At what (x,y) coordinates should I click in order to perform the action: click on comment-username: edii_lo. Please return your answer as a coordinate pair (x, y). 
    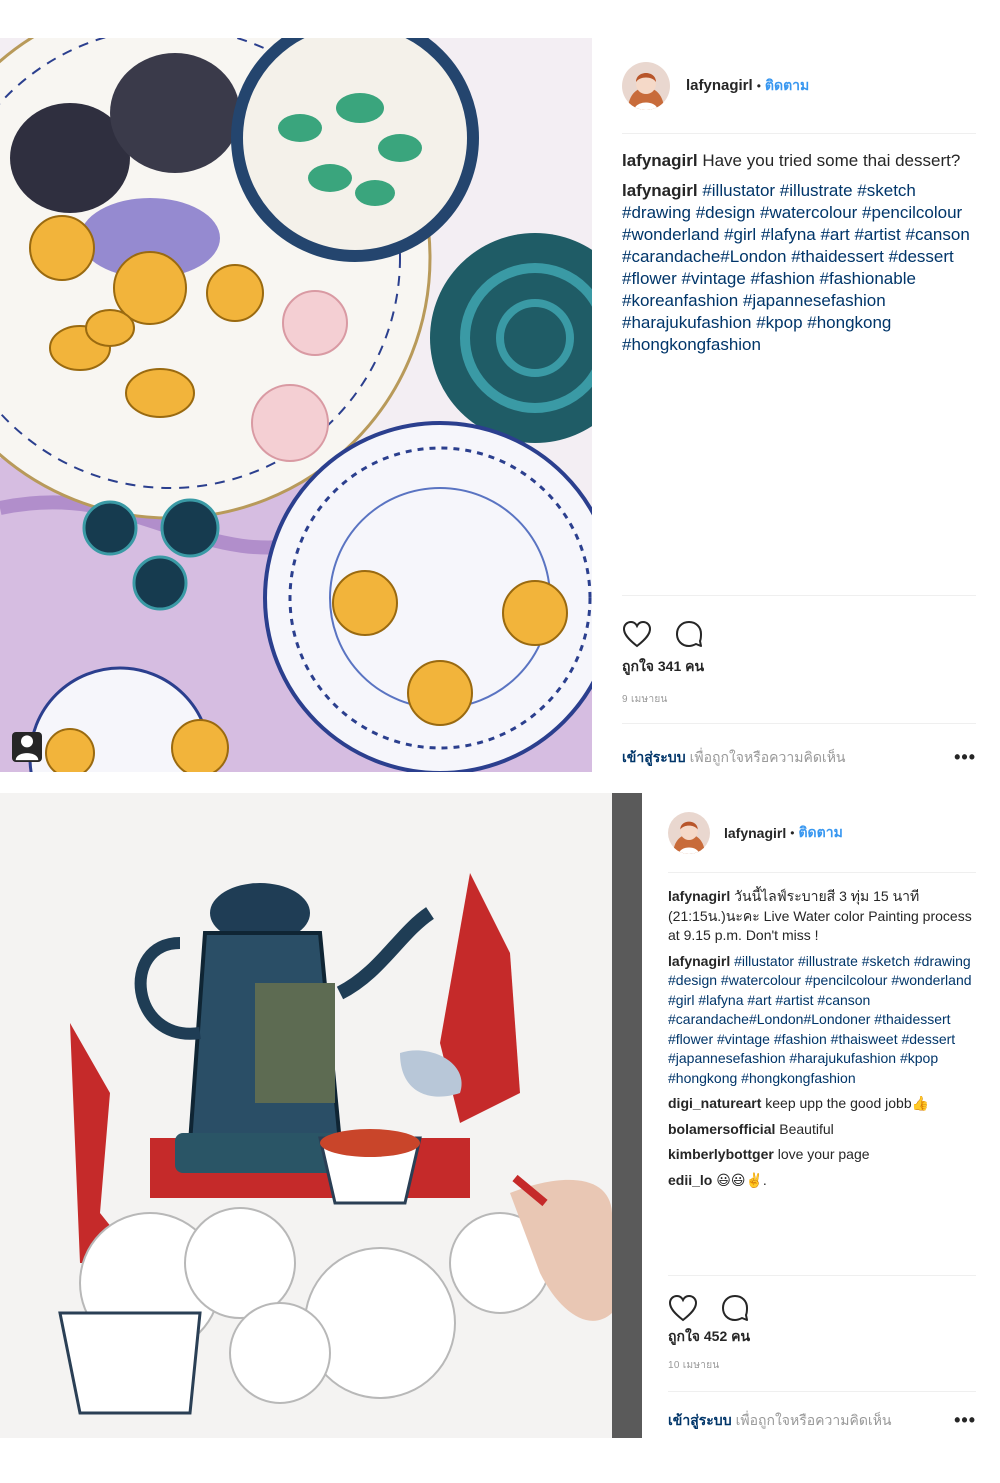
    Looking at the image, I should click on (690, 1180).